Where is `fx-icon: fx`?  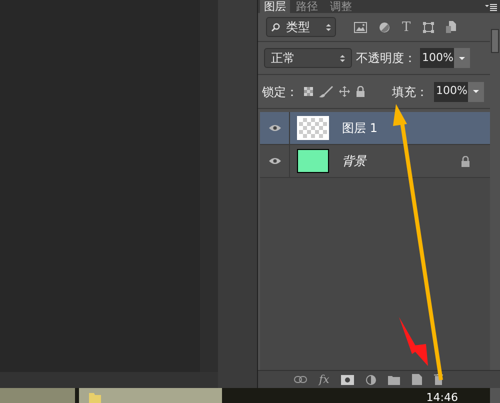 fx-icon: fx is located at coordinates (324, 379).